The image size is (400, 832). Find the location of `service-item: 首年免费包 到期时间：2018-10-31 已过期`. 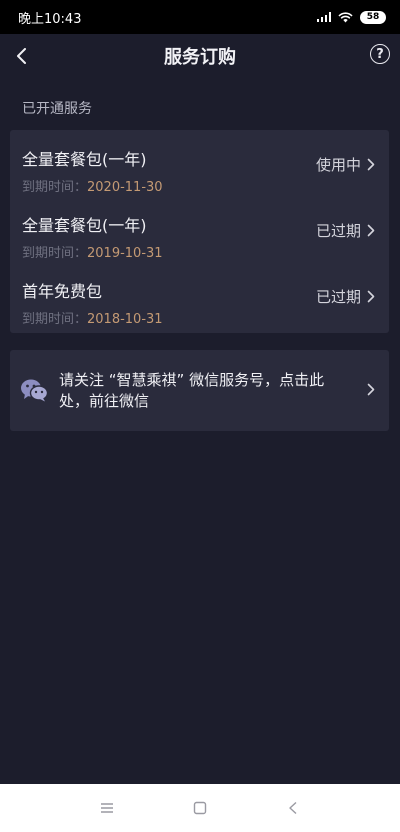

service-item: 首年免费包 到期时间：2018-10-31 已过期 is located at coordinates (199, 298).